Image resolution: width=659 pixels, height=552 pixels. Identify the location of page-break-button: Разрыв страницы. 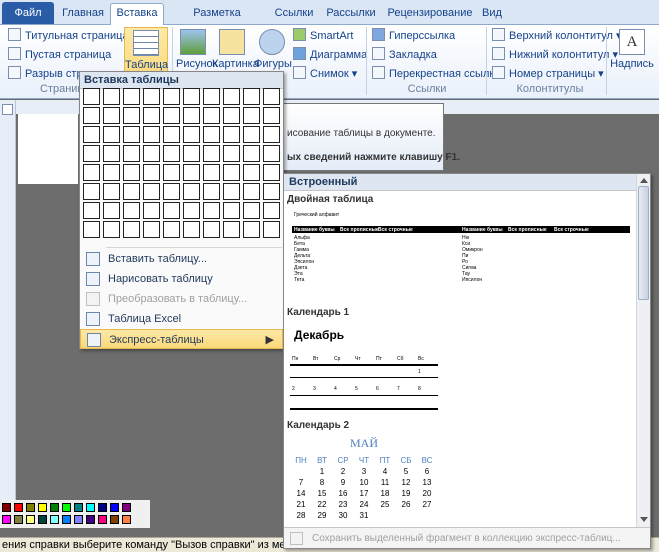
(44, 74).